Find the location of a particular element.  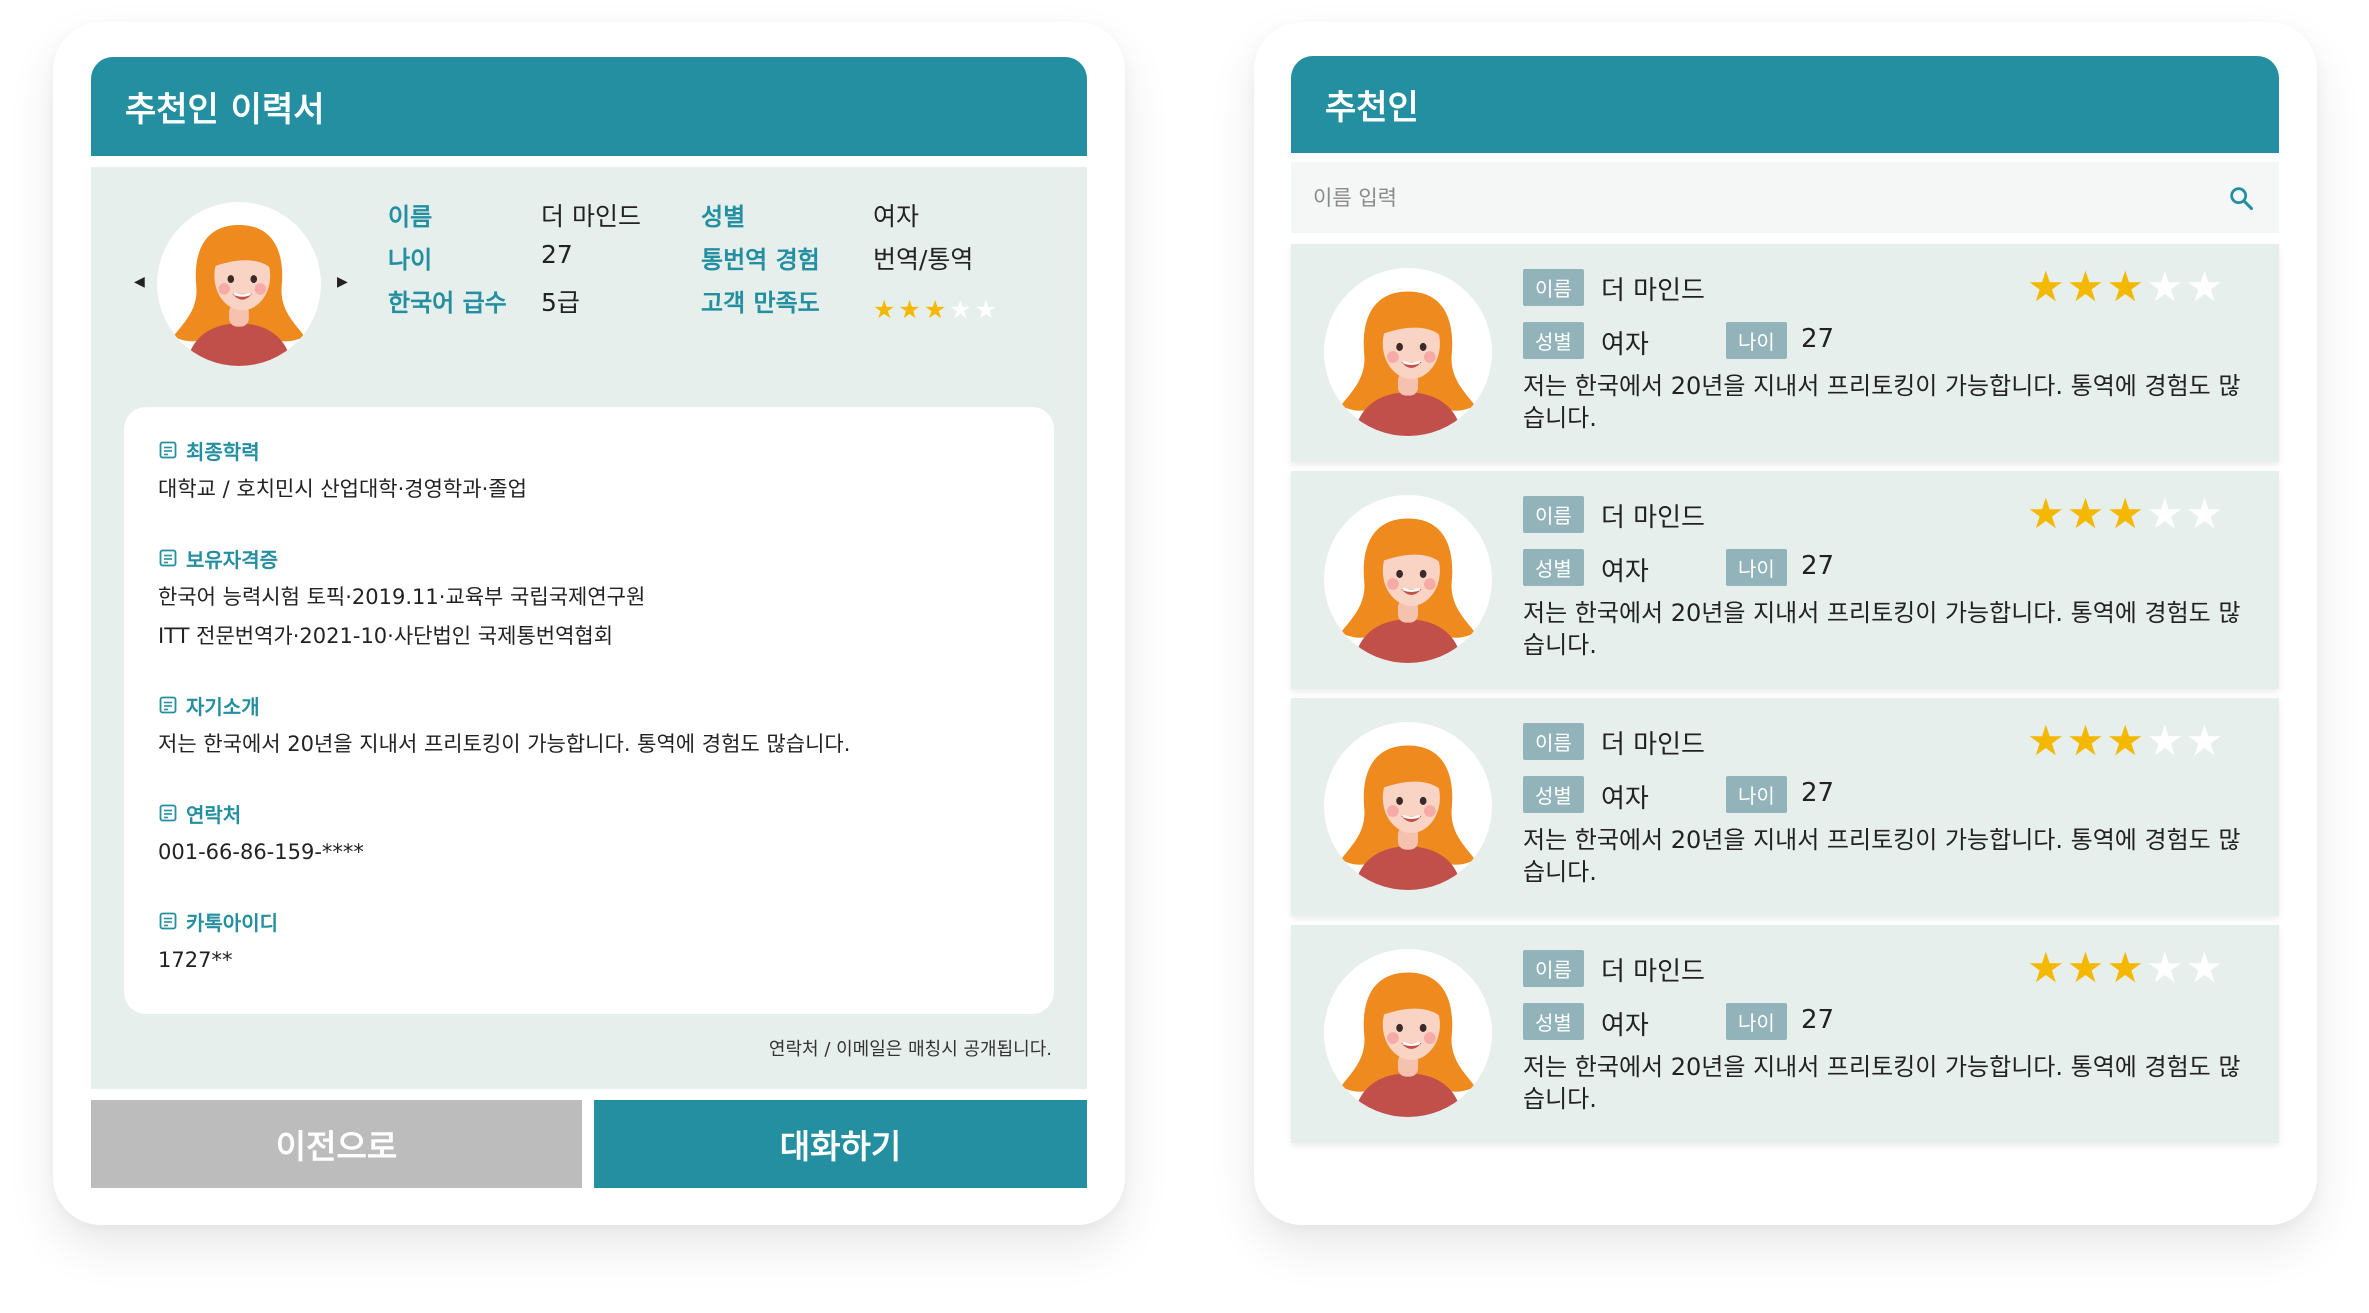

gender-value: 여자 is located at coordinates (896, 216).